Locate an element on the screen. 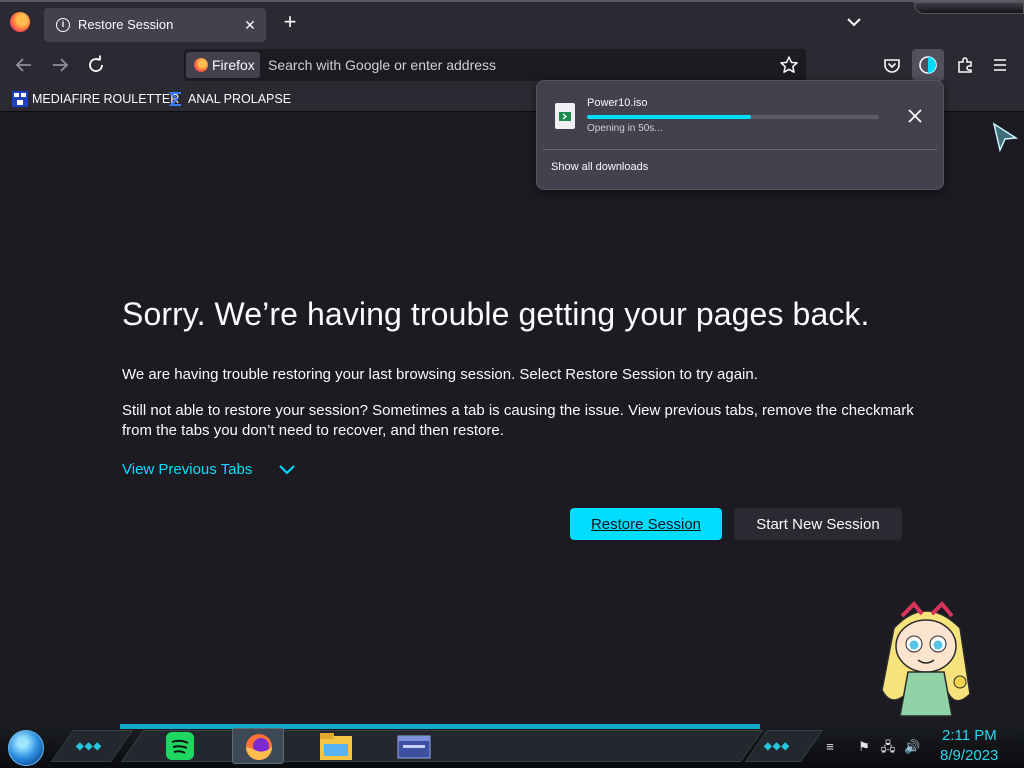 The width and height of the screenshot is (1024, 768). identity-box: Firefox is located at coordinates (223, 65).